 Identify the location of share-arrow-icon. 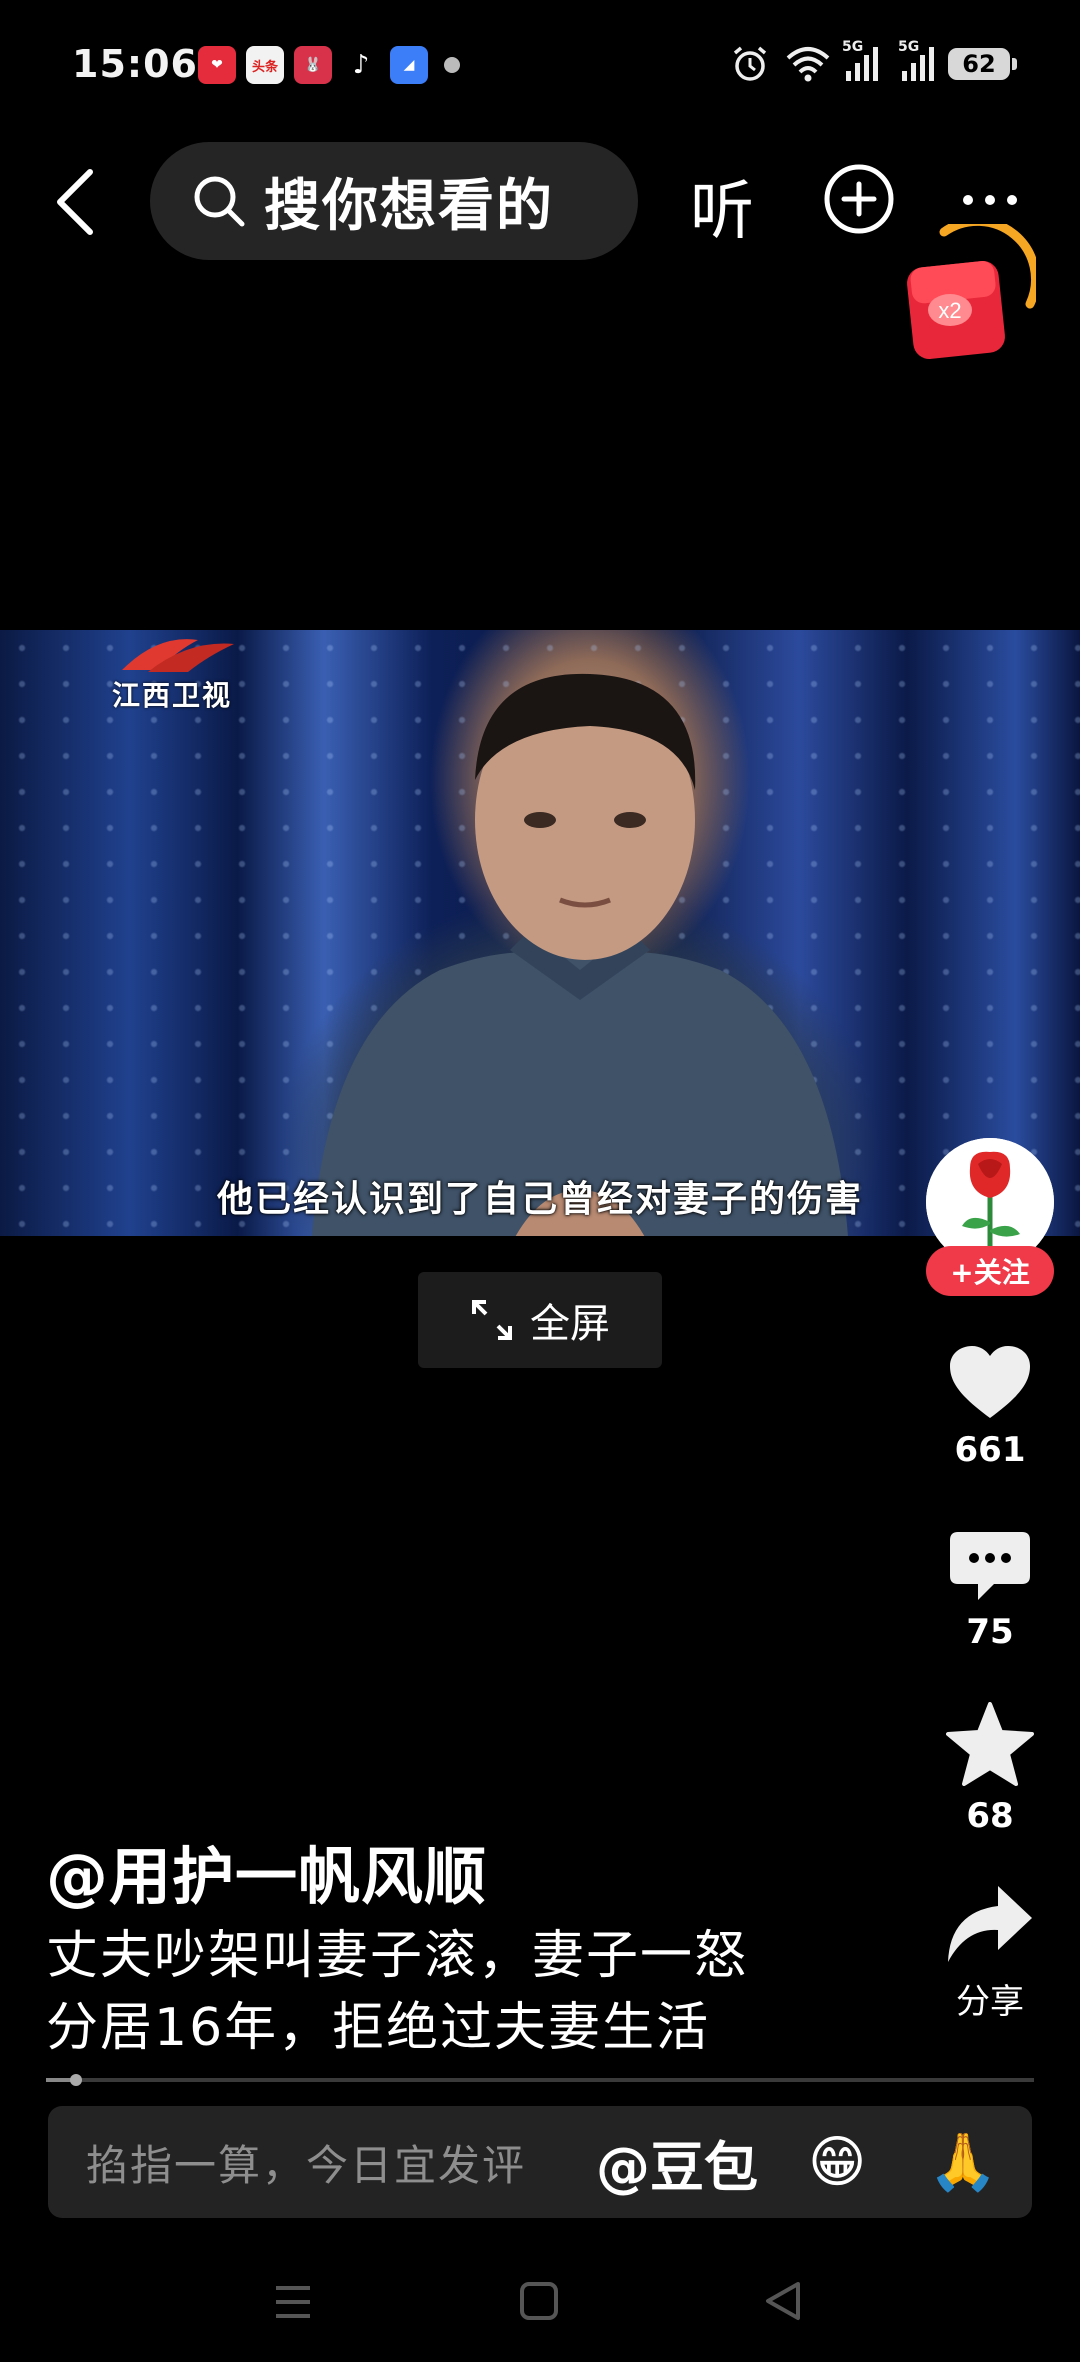
(990, 1924).